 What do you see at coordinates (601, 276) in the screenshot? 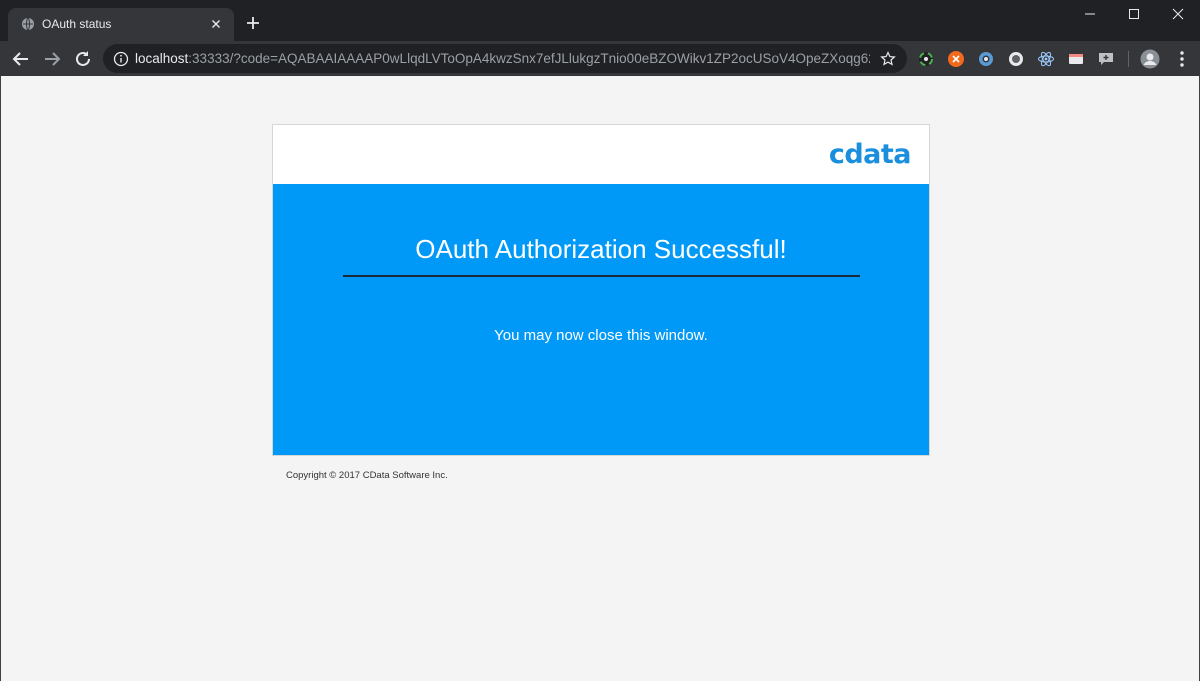
I see `title-divider` at bounding box center [601, 276].